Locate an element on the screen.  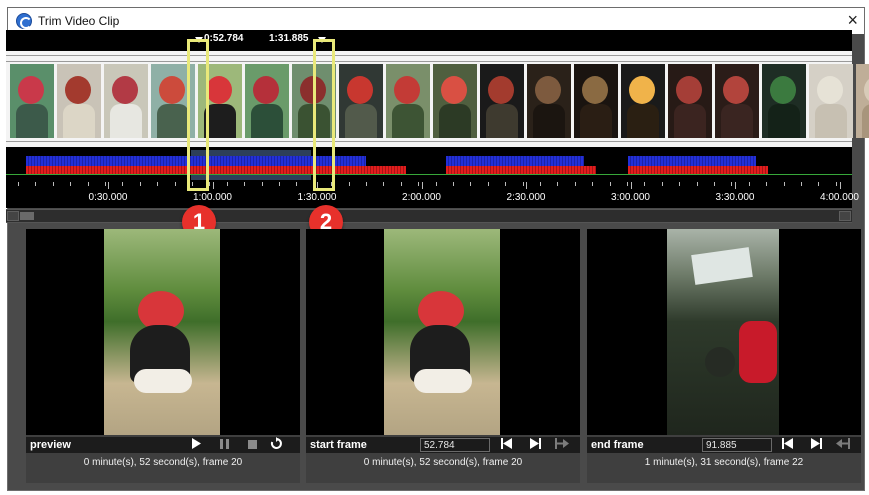
preview-controls: preview is located at coordinates (163, 445).